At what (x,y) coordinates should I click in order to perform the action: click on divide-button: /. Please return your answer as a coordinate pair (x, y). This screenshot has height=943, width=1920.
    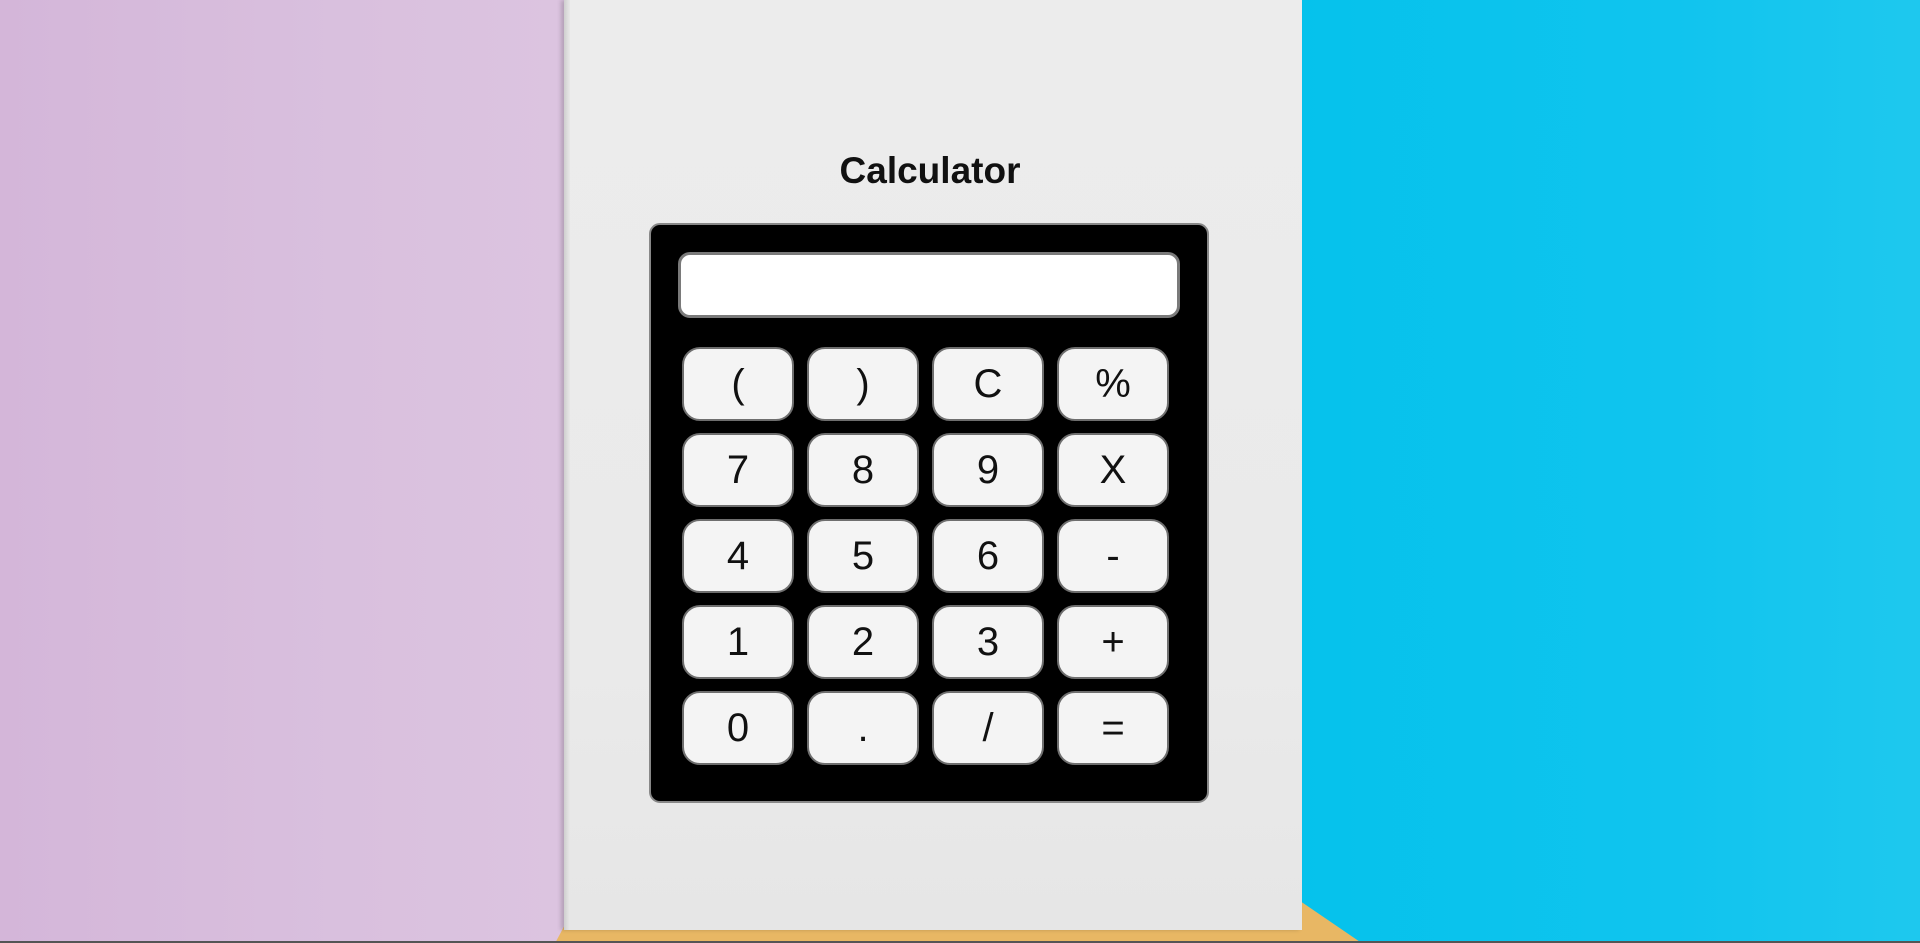
    Looking at the image, I should click on (988, 728).